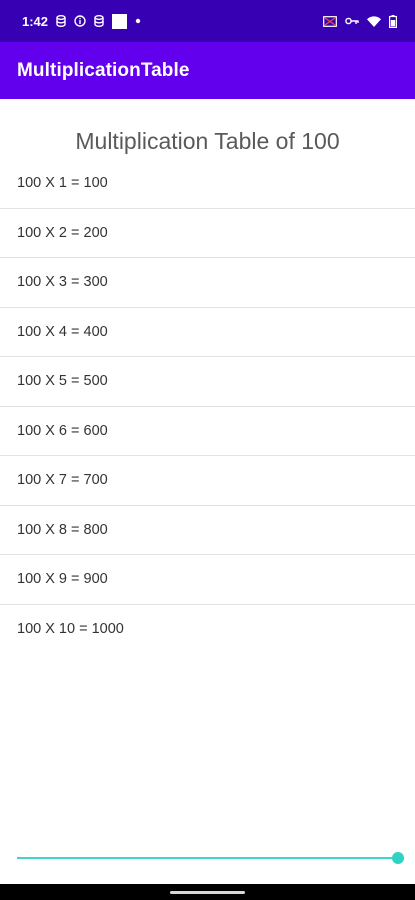 The image size is (415, 900). What do you see at coordinates (207, 184) in the screenshot?
I see `list-item: 100 X 1 = 100` at bounding box center [207, 184].